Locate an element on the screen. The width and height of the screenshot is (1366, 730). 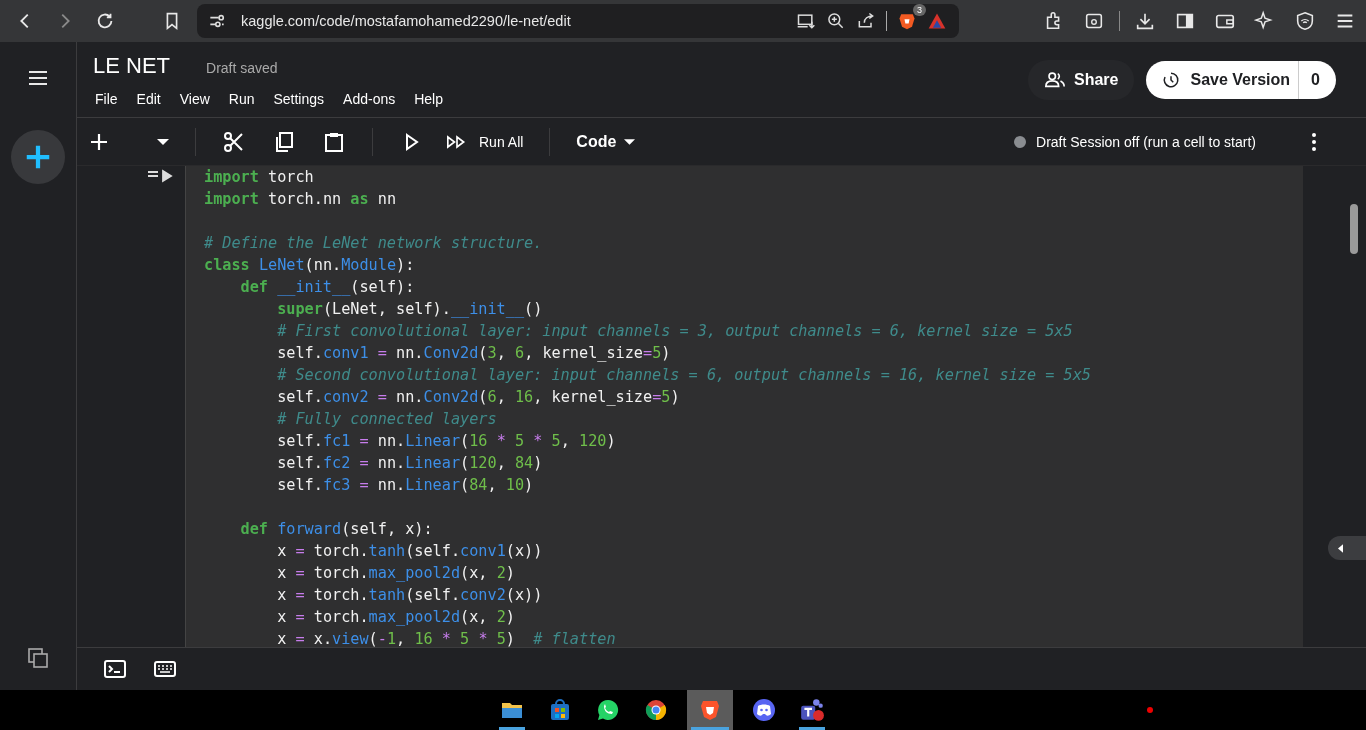
menu-item: Settings is located at coordinates (299, 98).